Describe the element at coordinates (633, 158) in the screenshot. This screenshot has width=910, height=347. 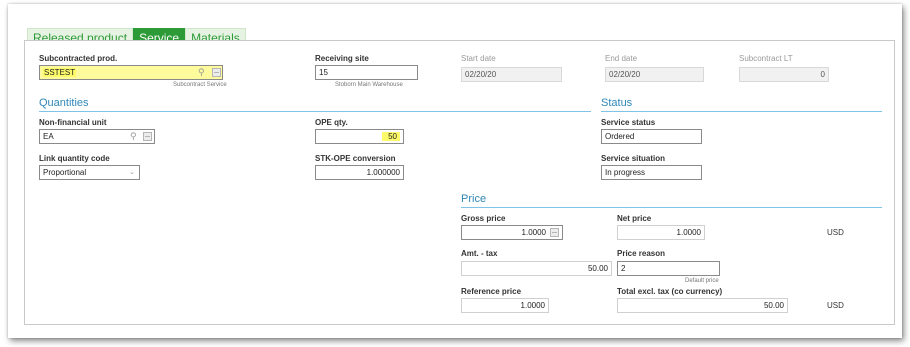
I see `service-situation-label: Service situation` at that location.